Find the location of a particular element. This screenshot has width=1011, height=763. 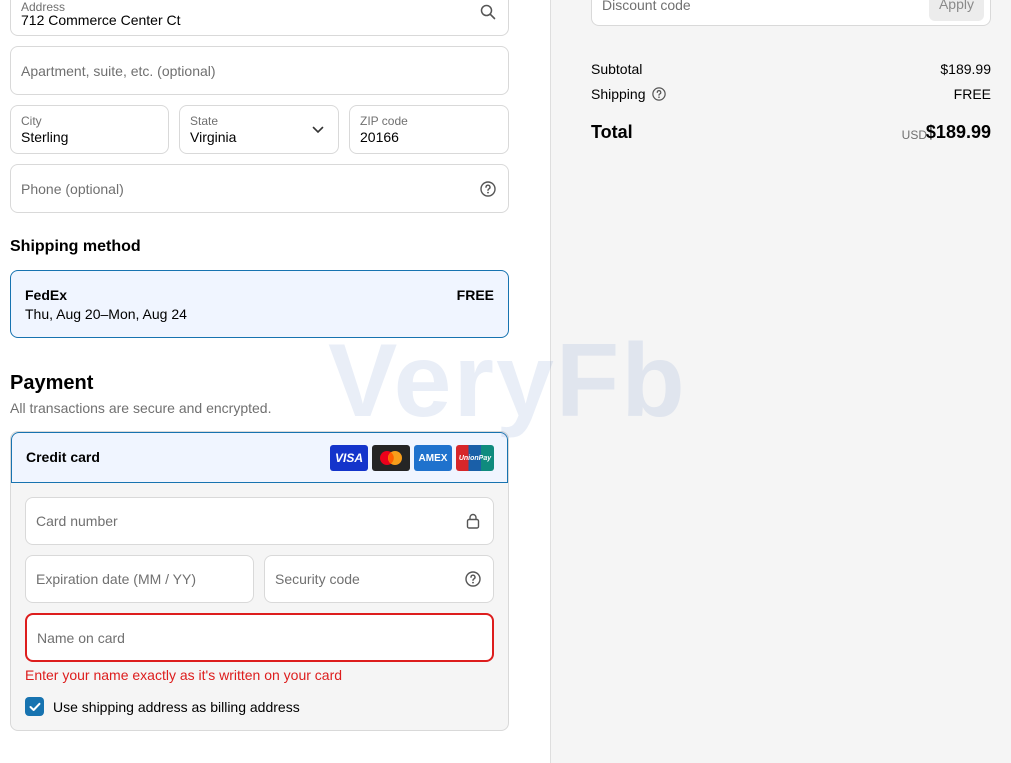

apartment-field: Apartment, suite, etc. (optional) is located at coordinates (259, 70).